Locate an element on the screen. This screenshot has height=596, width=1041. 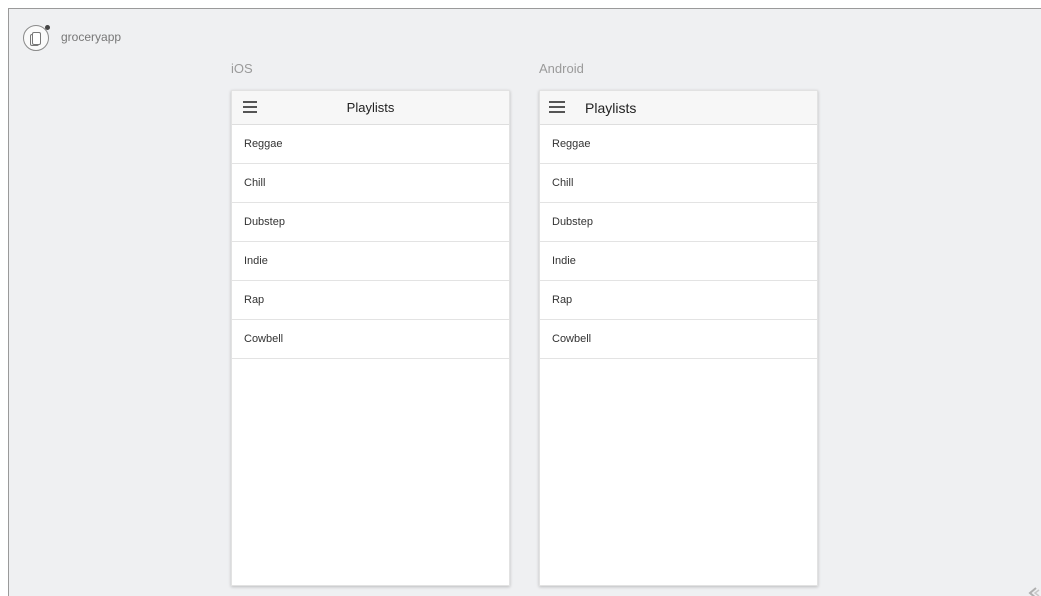
android-toolbar: Playlists is located at coordinates (678, 108).